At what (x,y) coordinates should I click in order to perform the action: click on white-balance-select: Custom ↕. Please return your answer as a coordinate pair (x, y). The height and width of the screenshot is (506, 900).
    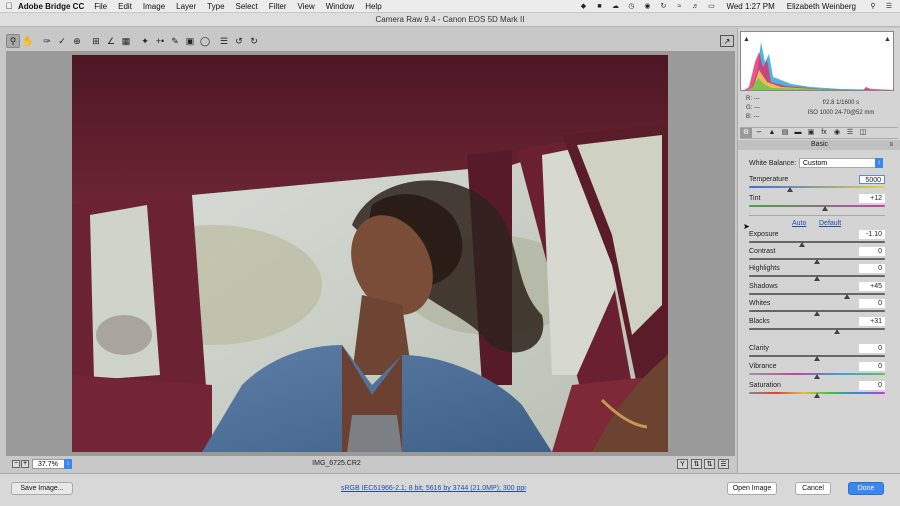
    Looking at the image, I should click on (841, 163).